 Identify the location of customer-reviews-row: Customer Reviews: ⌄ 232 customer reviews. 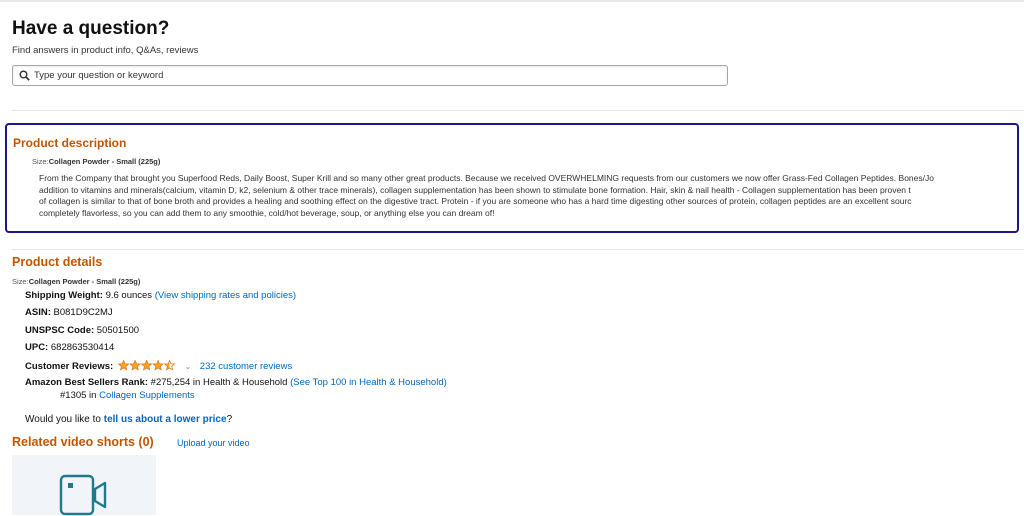
(158, 366).